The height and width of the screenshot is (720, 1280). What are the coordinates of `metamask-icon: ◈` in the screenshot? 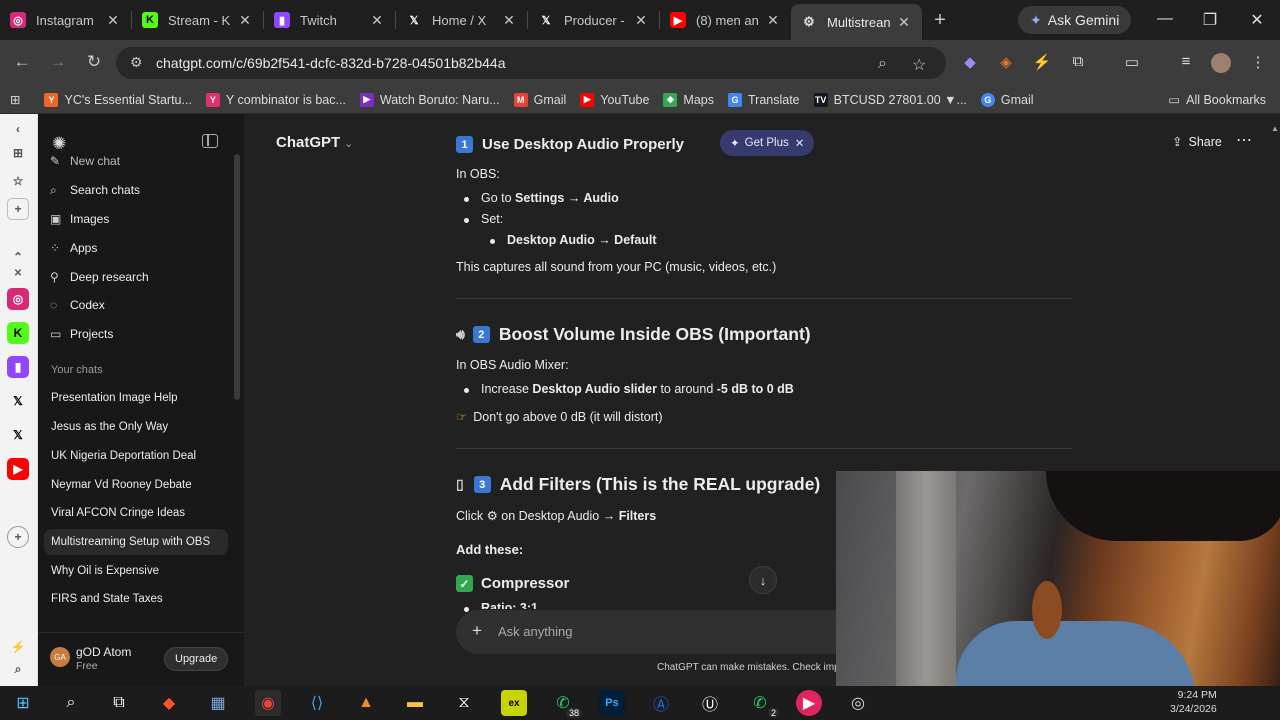 It's located at (1006, 63).